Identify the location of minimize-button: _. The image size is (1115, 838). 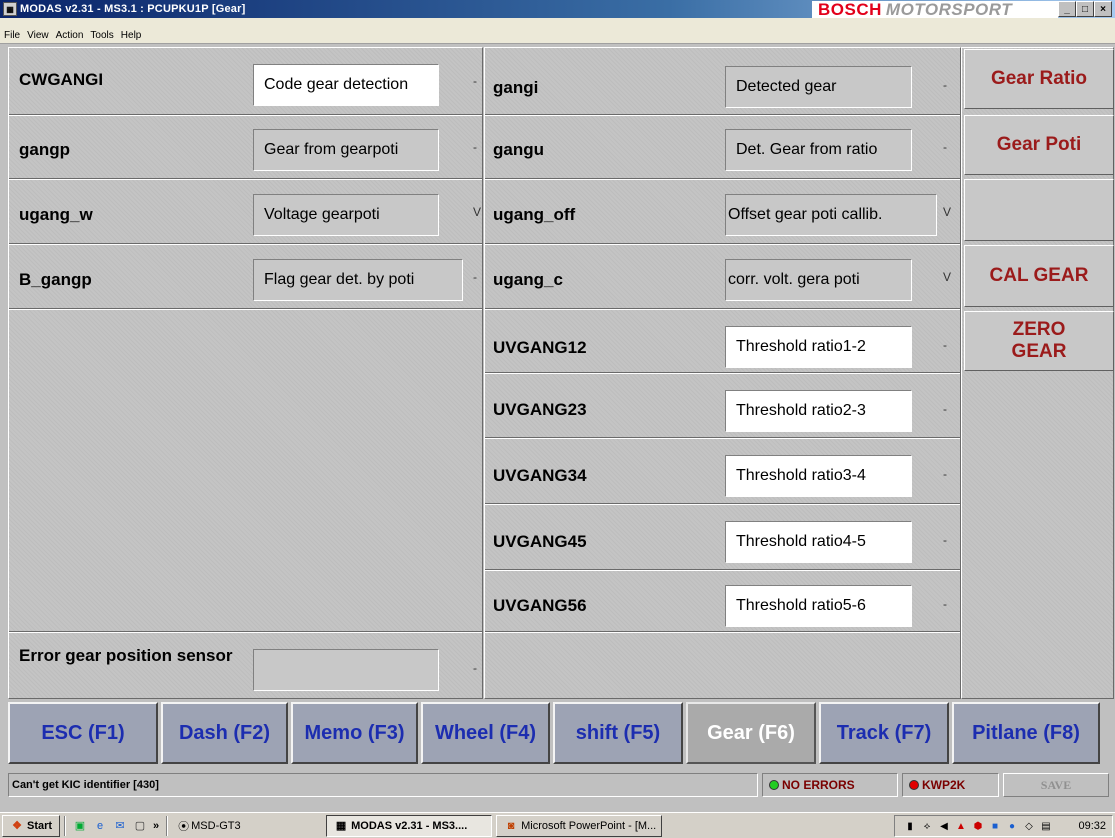
(1067, 9).